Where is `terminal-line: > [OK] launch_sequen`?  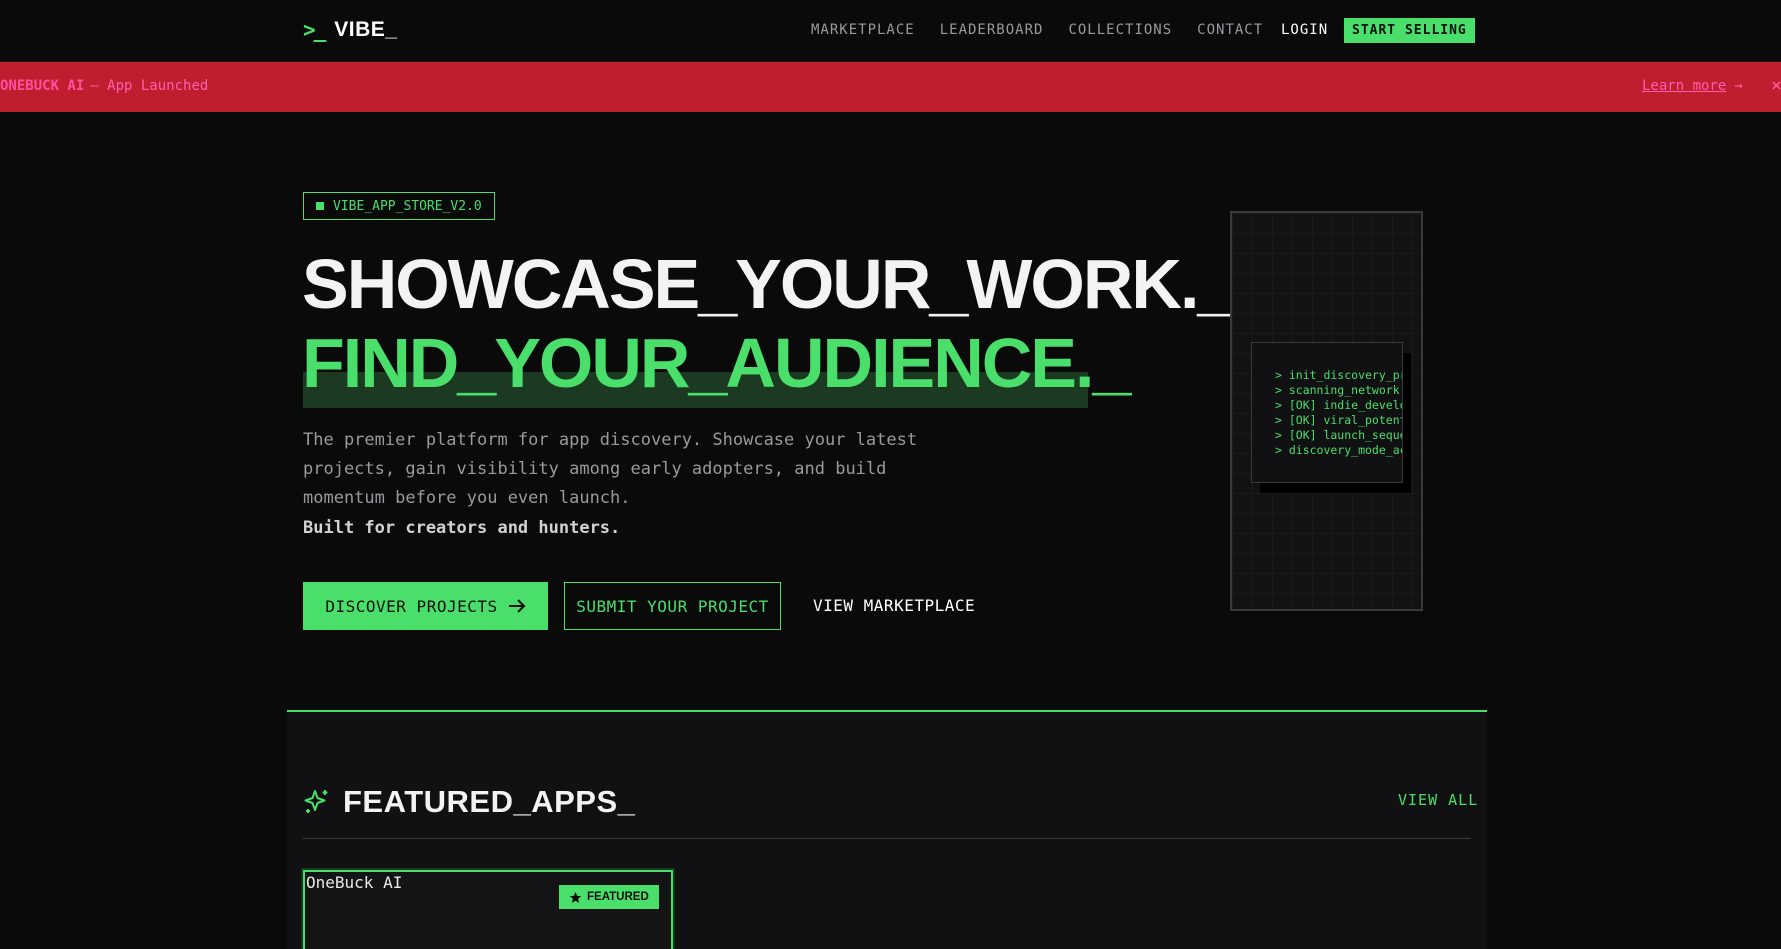 terminal-line: > [OK] launch_sequen is located at coordinates (1339, 435).